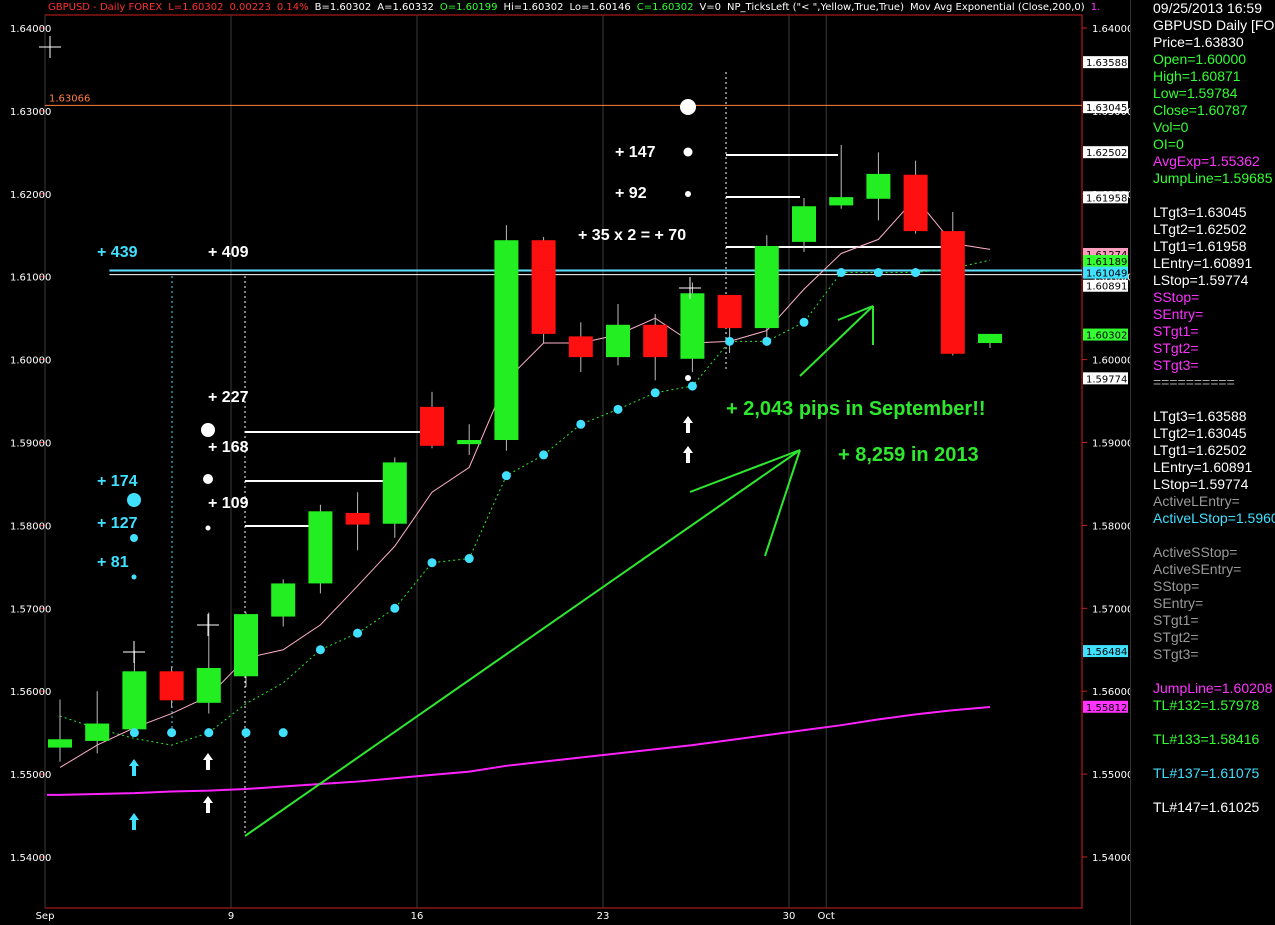 This screenshot has height=925, width=1275. What do you see at coordinates (45, 916) in the screenshot?
I see `x-tick-label: Sep` at bounding box center [45, 916].